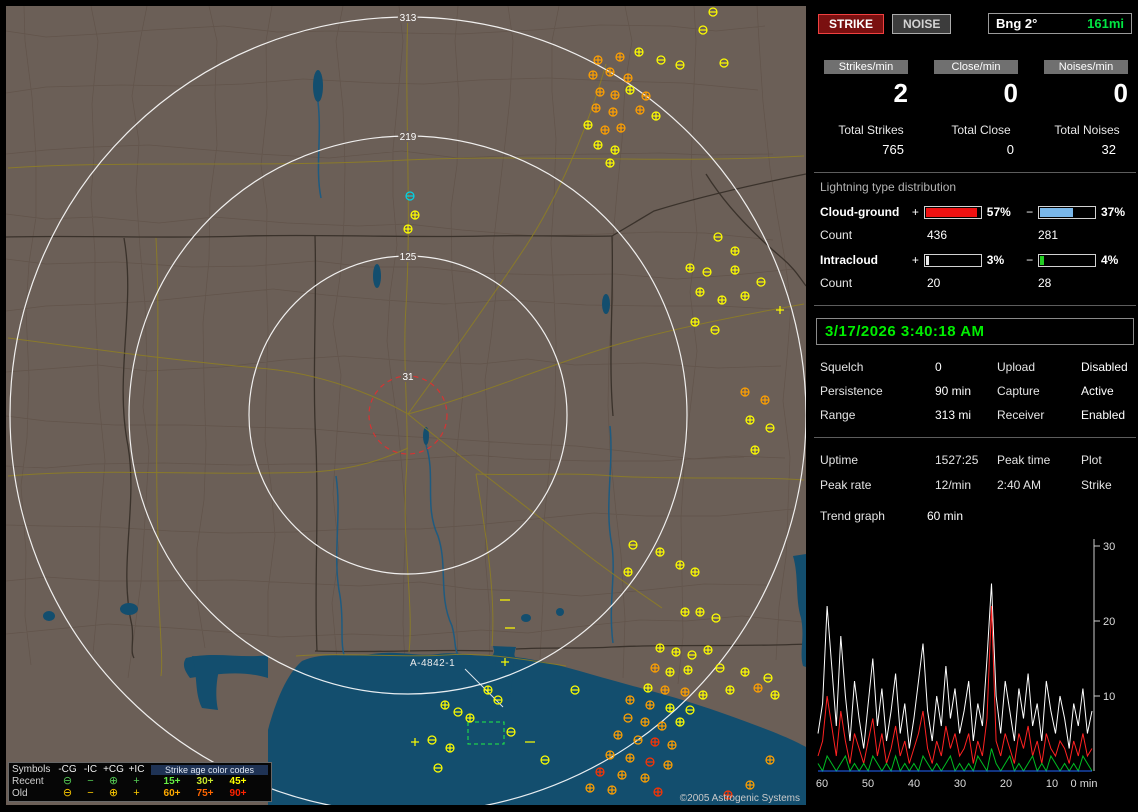 Image resolution: width=1138 pixels, height=812 pixels. What do you see at coordinates (1086, 67) in the screenshot?
I see `noises-per-min-label: Noises/min` at bounding box center [1086, 67].